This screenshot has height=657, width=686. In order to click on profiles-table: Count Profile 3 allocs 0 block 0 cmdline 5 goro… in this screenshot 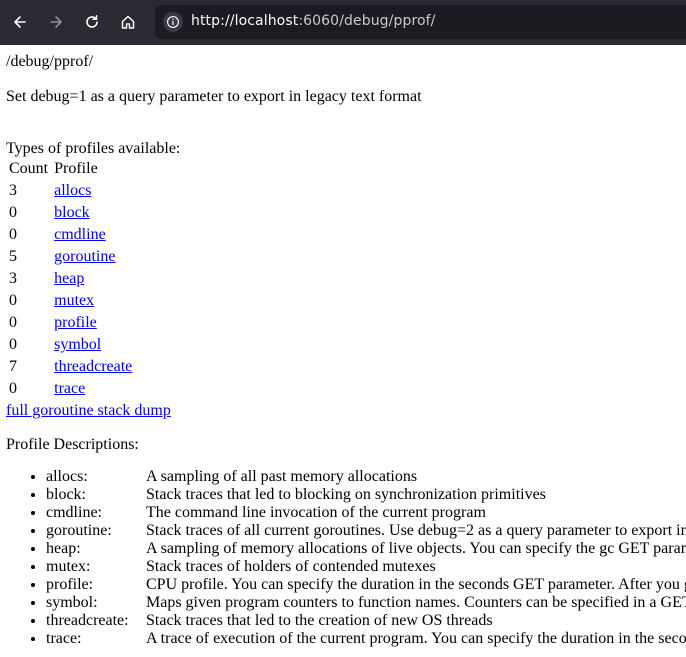, I will do `click(70, 280)`.